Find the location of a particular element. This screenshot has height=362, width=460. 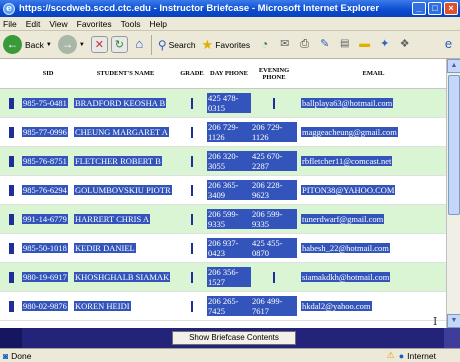

ie-toolbar-icon: e is located at coordinates (448, 44).